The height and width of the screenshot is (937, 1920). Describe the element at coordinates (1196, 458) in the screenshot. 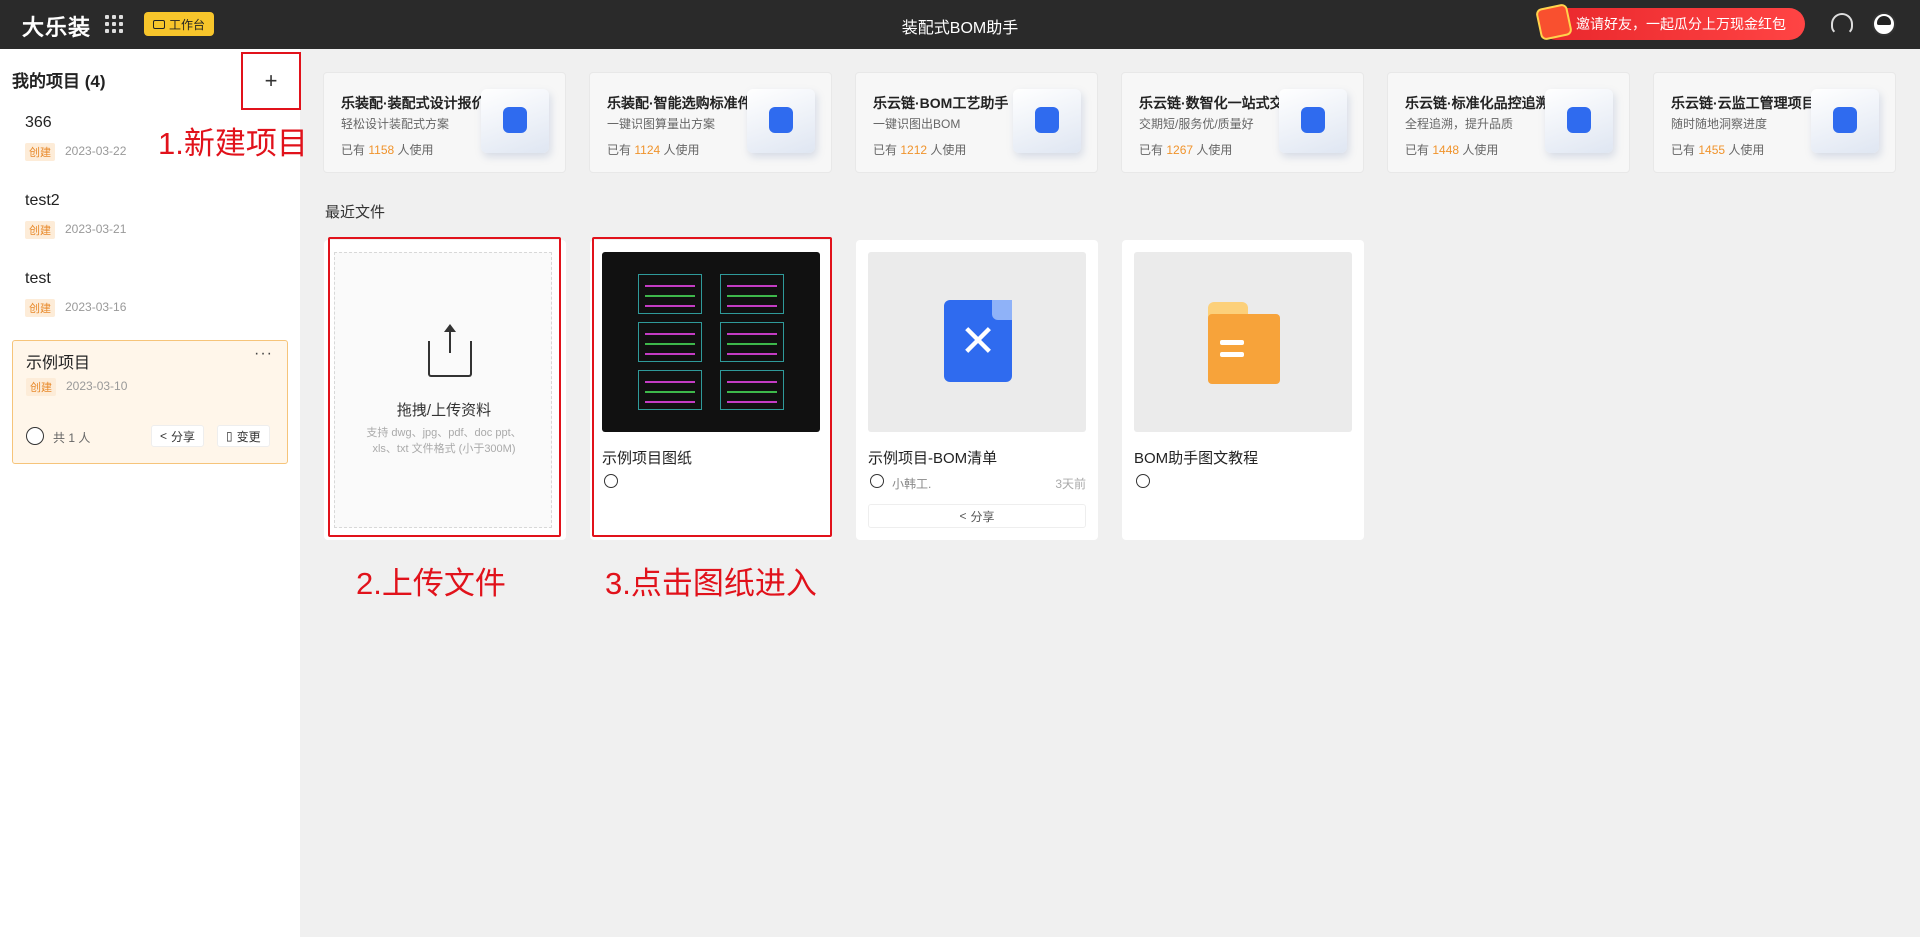

I see `file-name: BOM助手图文教程` at that location.